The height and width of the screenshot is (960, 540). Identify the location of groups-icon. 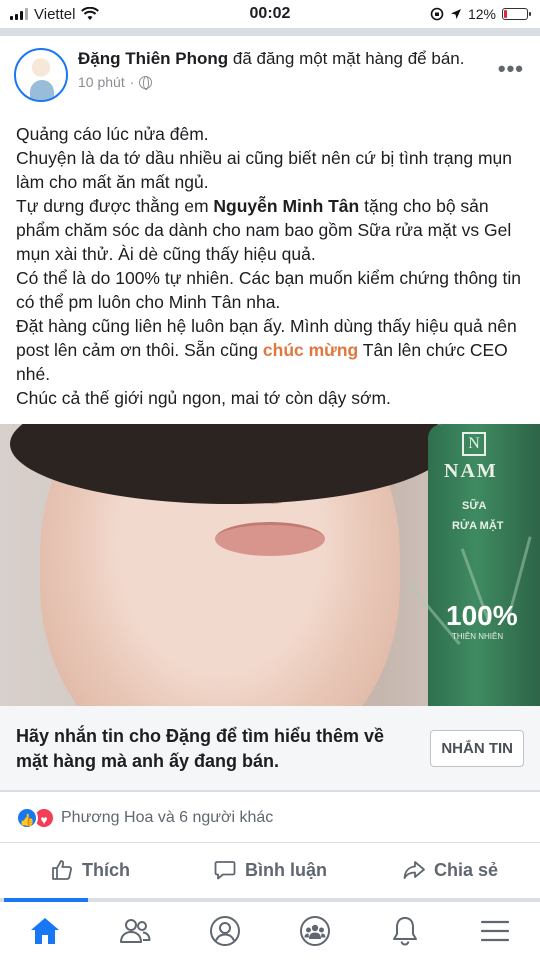
(315, 931).